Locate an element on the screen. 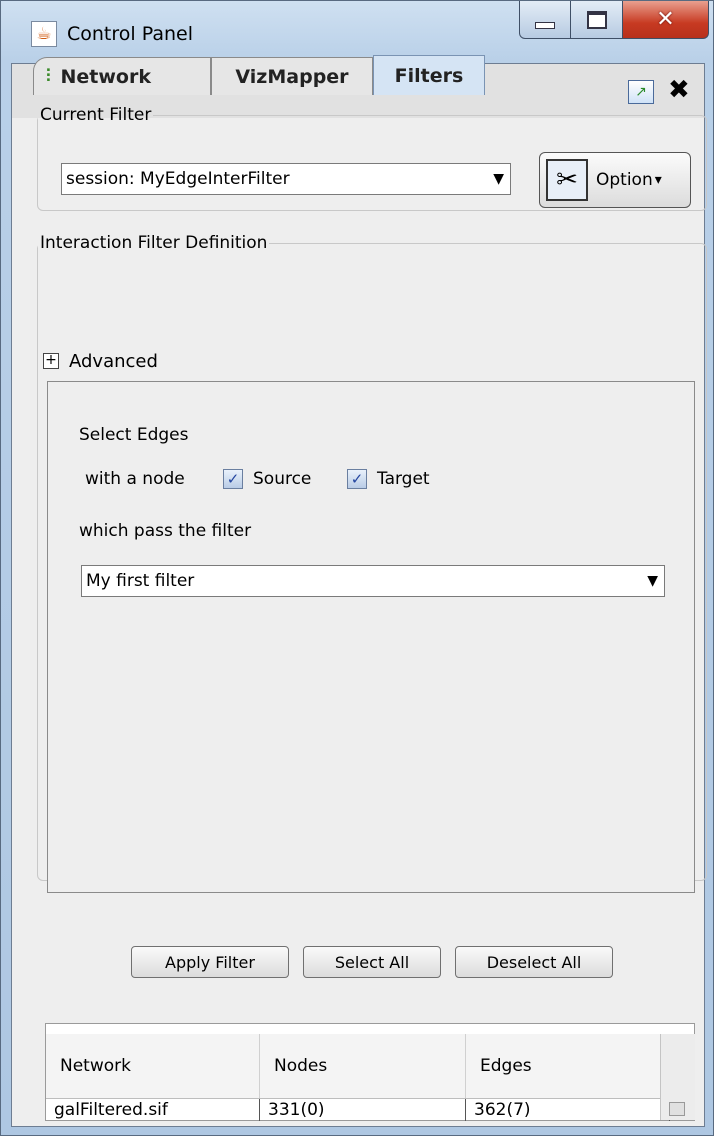 Image resolution: width=714 pixels, height=1136 pixels. source-checkbox: ✓ is located at coordinates (233, 479).